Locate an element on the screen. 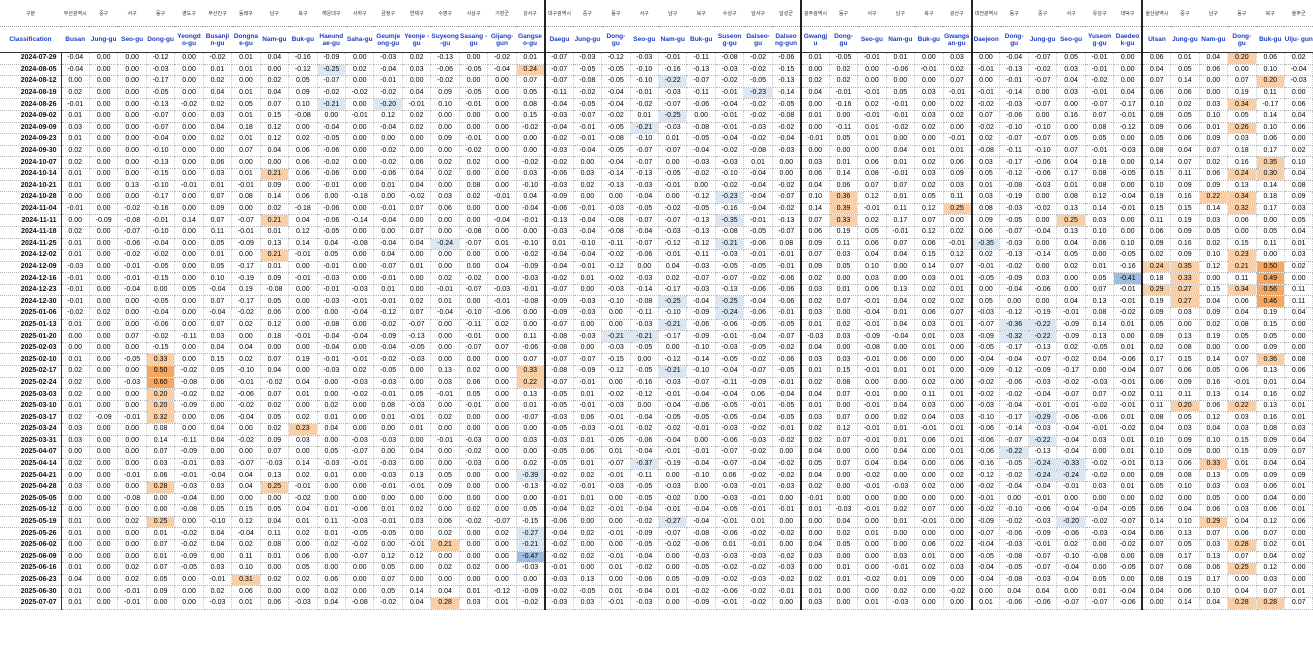  table-cell: -0.17 is located at coordinates (161, 197).